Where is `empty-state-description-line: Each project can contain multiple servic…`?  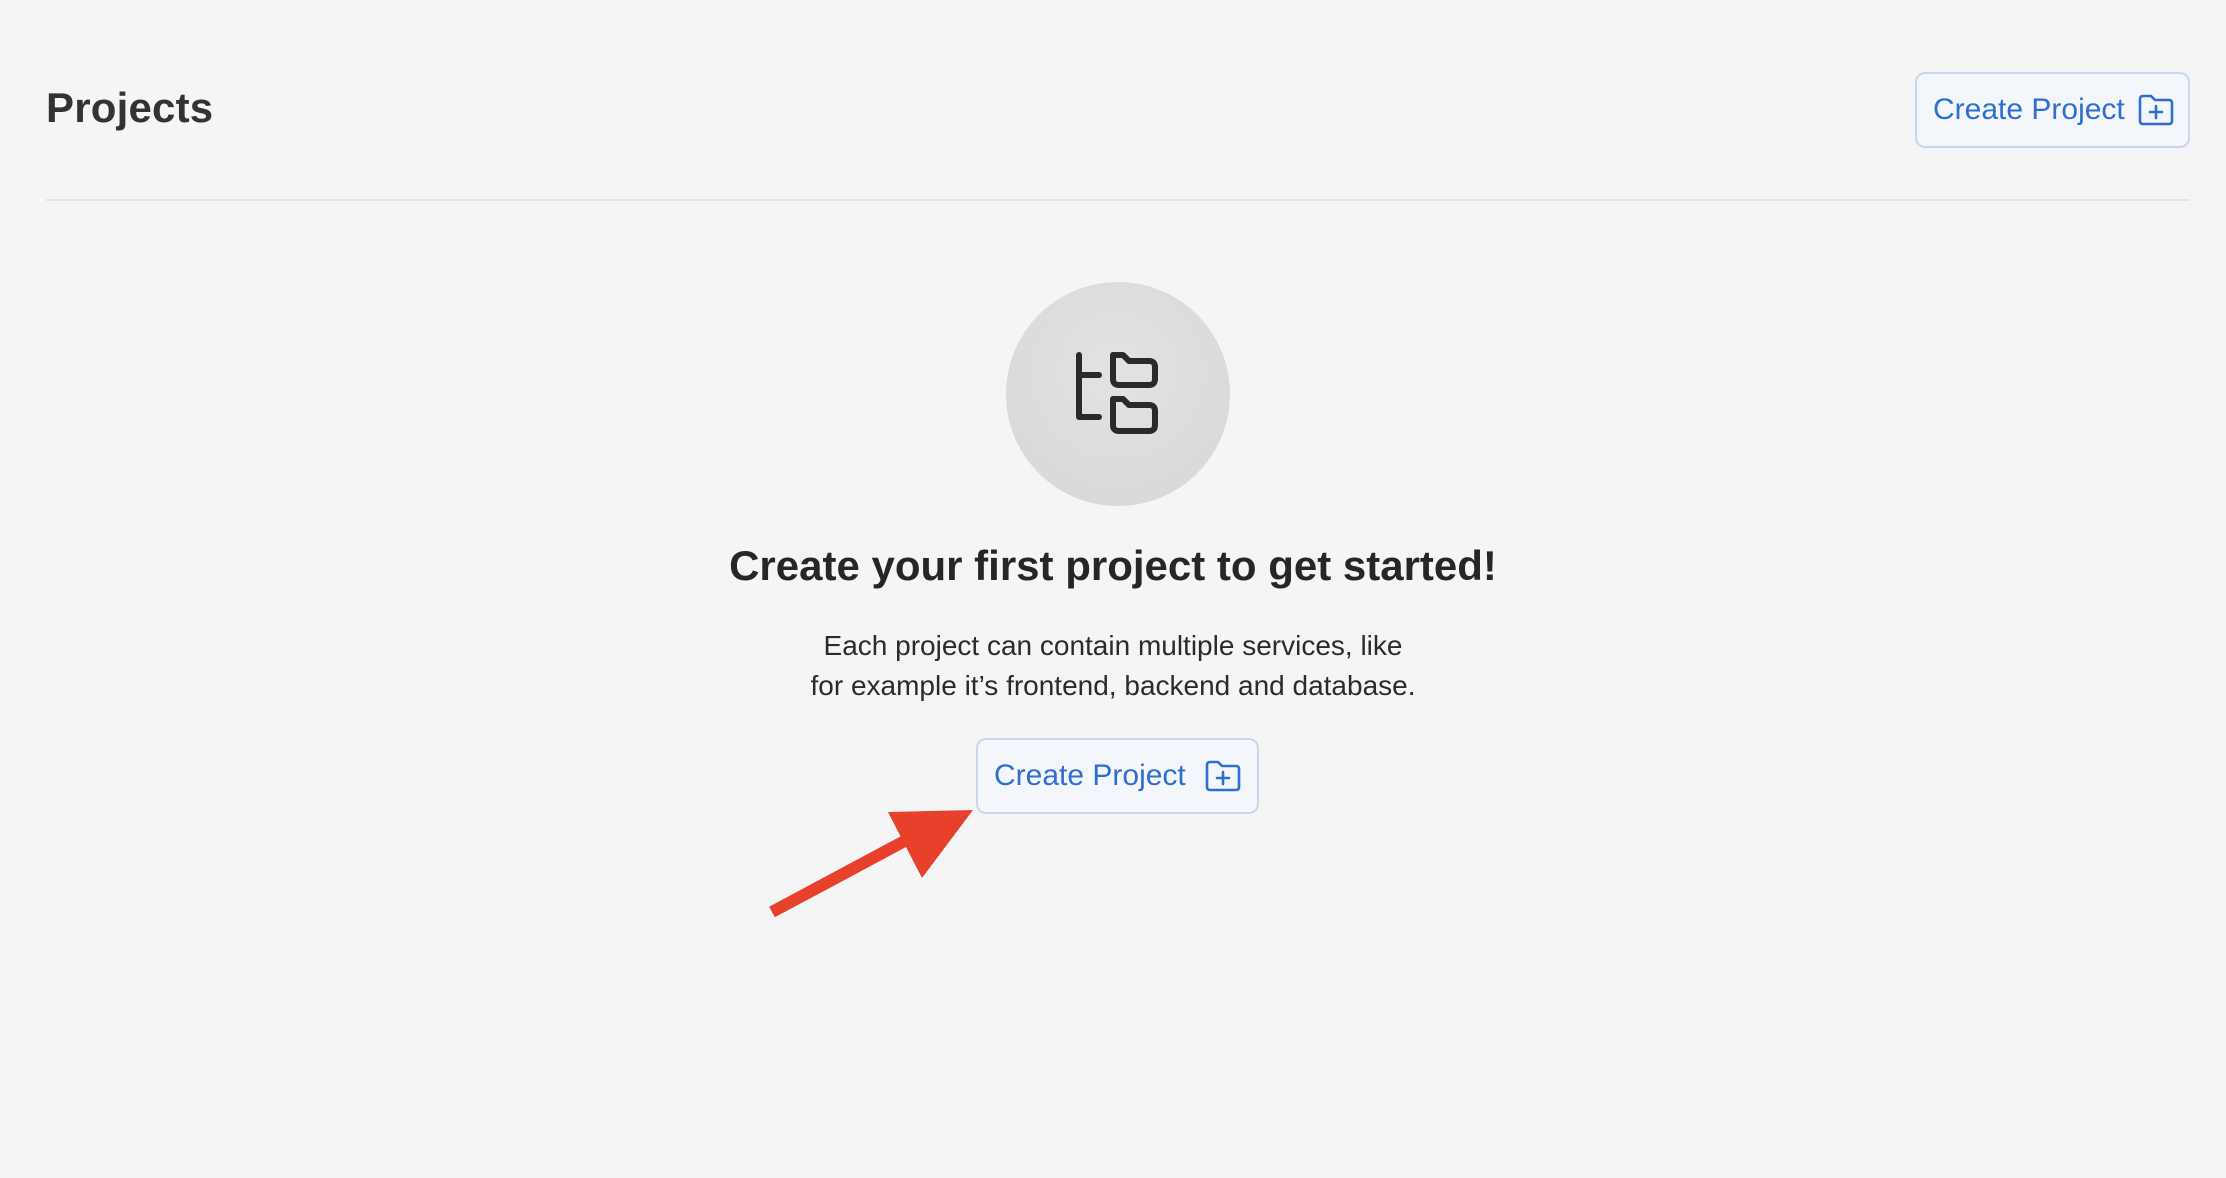 empty-state-description-line: Each project can contain multiple servic… is located at coordinates (1113, 645).